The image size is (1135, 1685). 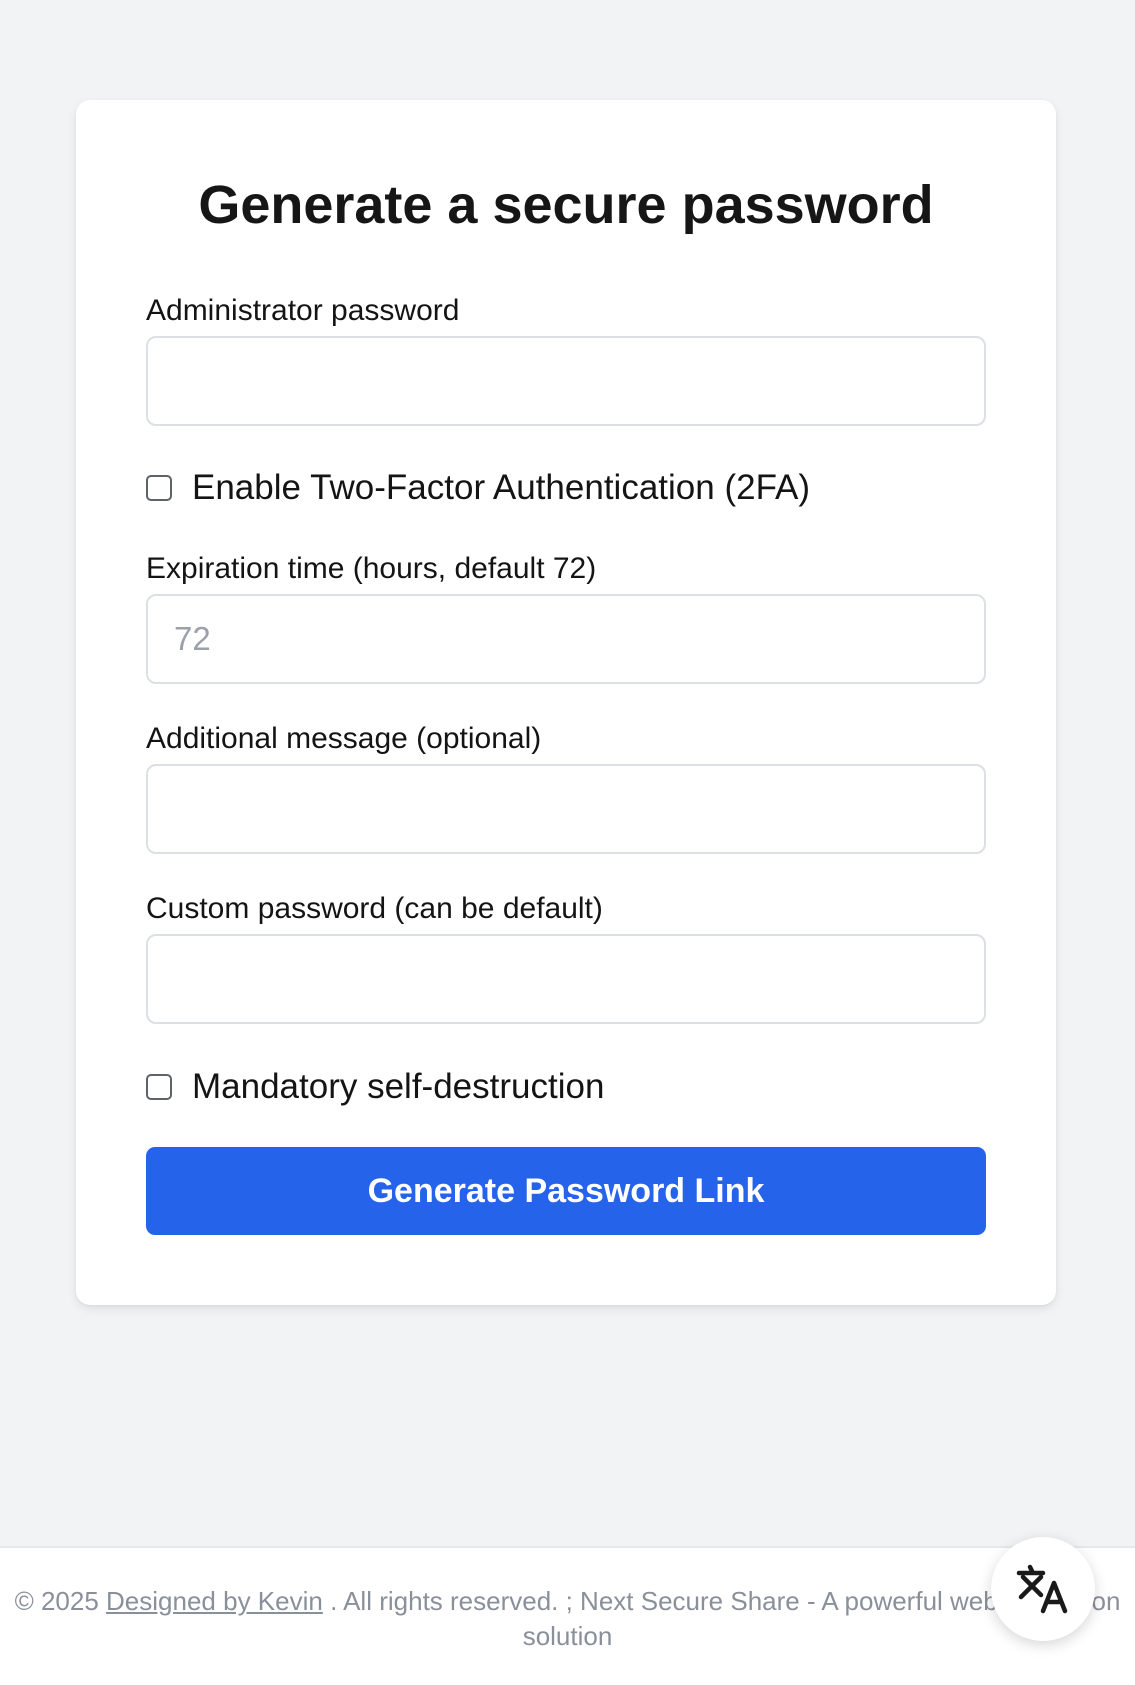 What do you see at coordinates (344, 738) in the screenshot?
I see `message-label: Additional message (optional)` at bounding box center [344, 738].